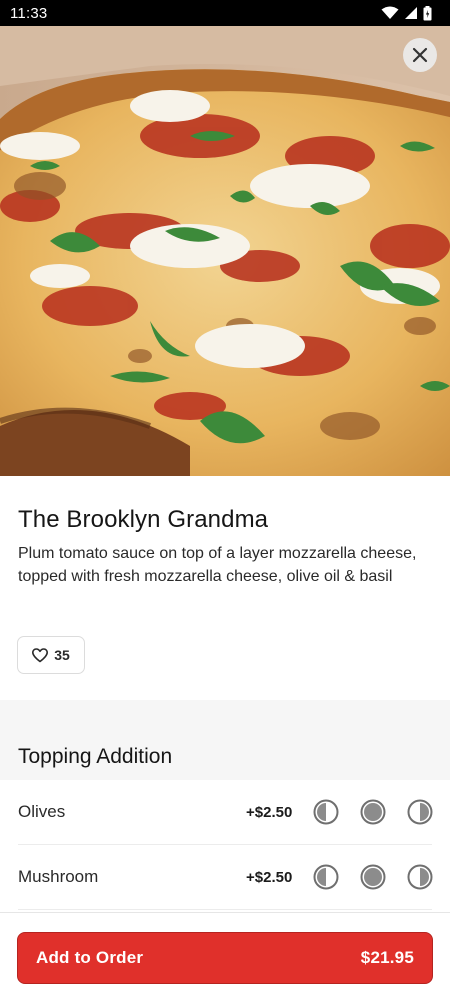 The height and width of the screenshot is (1000, 450). I want to click on close-icon, so click(420, 55).